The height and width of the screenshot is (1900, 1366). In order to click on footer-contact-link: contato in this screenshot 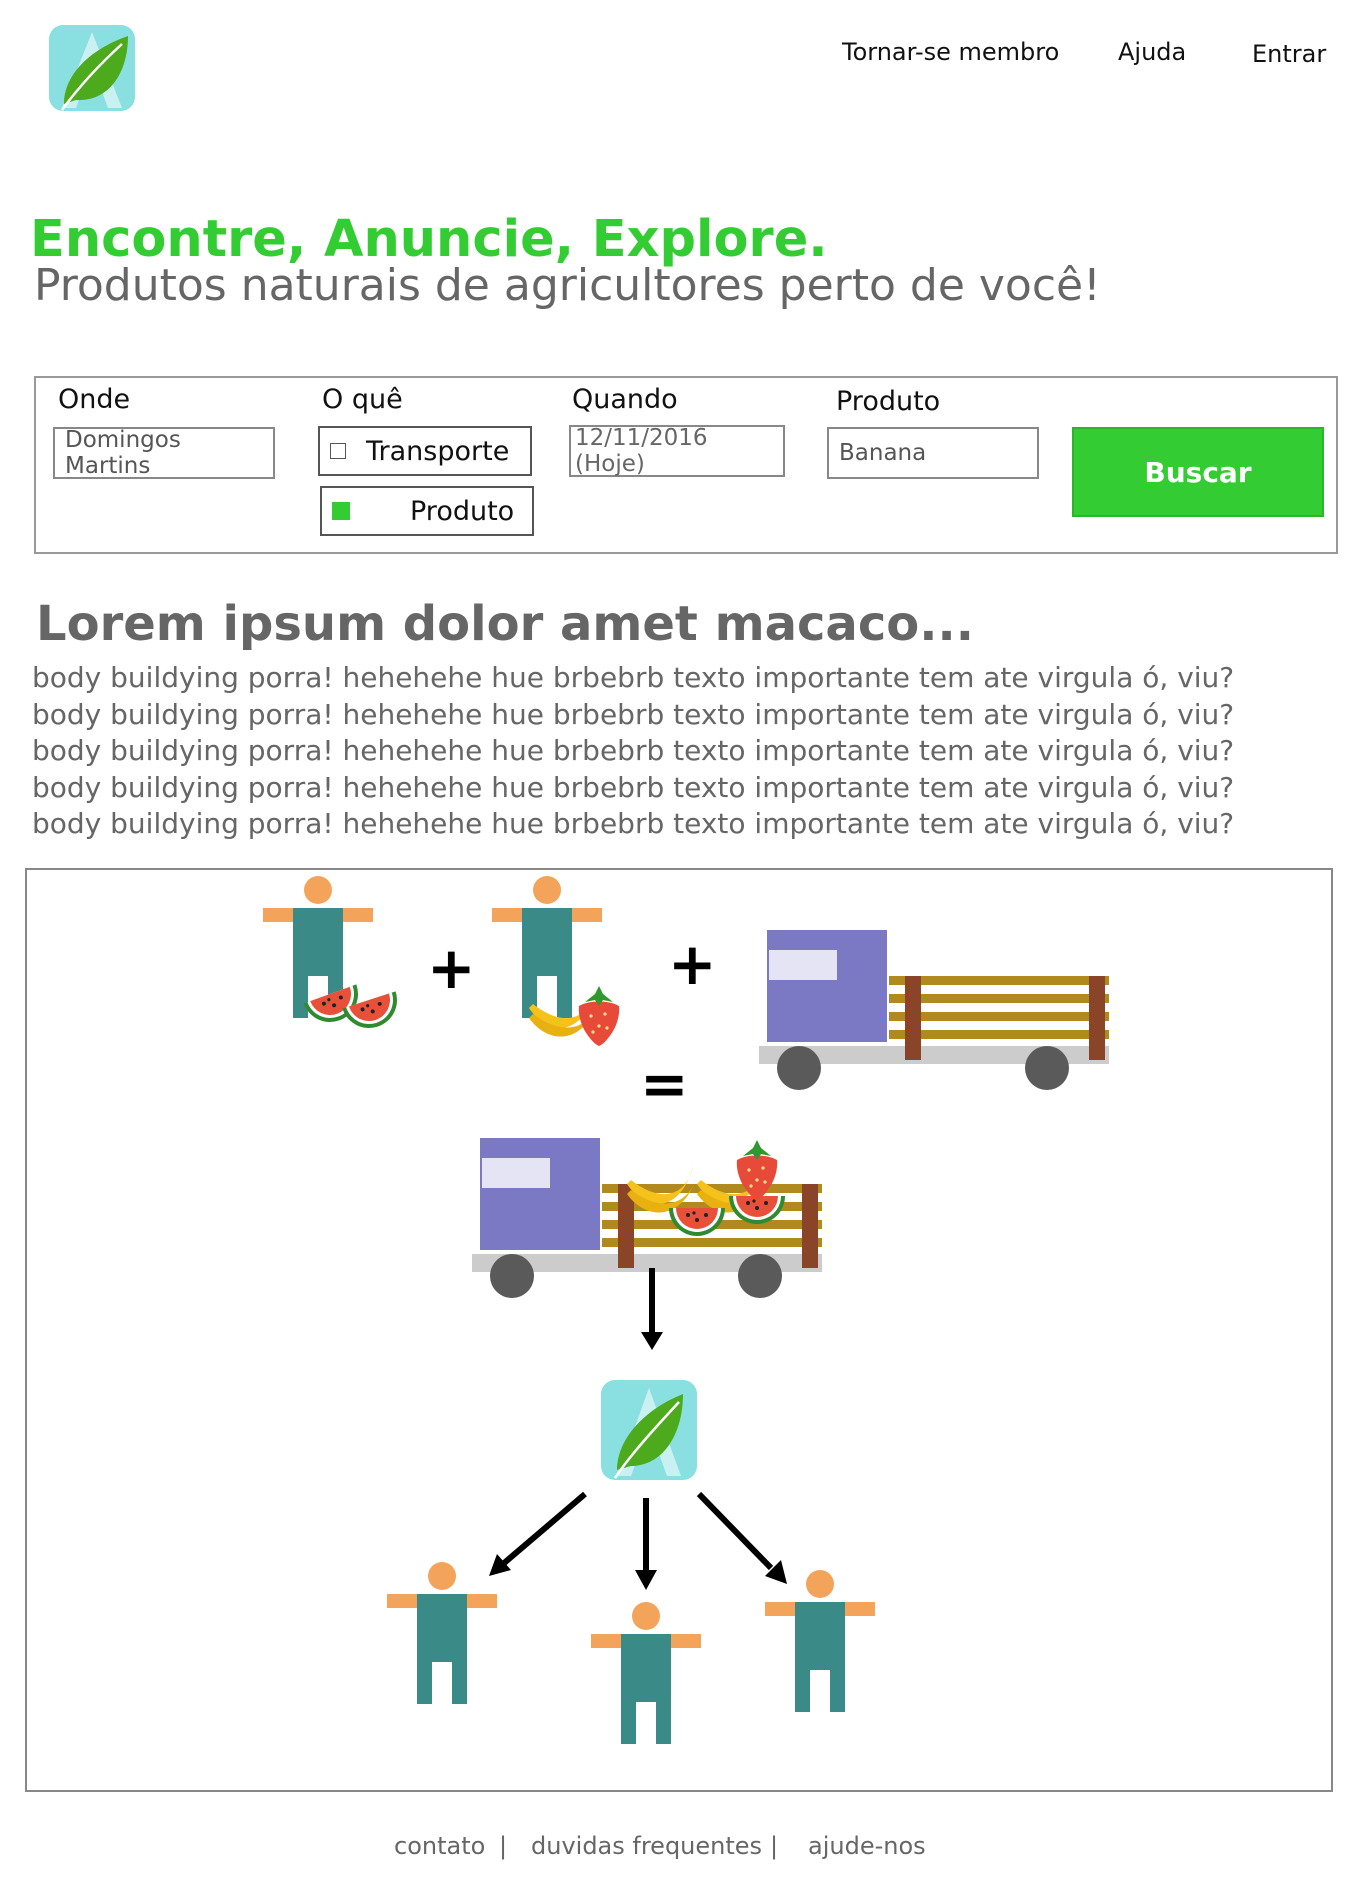, I will do `click(439, 1846)`.